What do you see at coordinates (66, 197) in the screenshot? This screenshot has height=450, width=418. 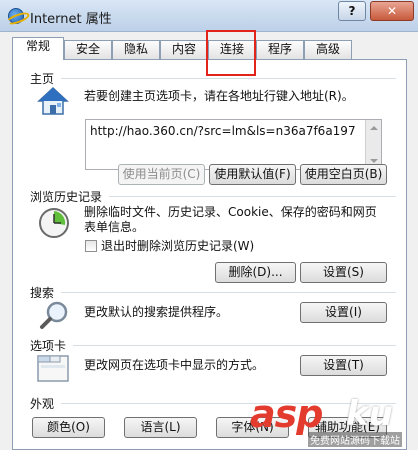 I see `history-title: 浏览历史记录` at bounding box center [66, 197].